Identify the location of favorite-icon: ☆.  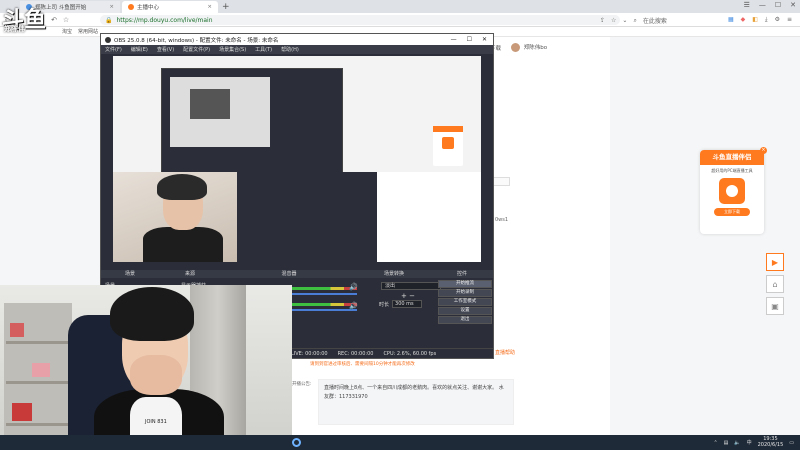
(613, 20).